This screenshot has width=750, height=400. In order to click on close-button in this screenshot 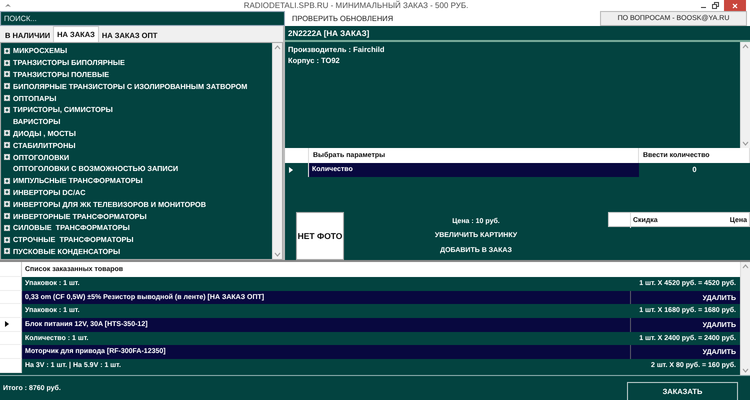, I will do `click(735, 5)`.